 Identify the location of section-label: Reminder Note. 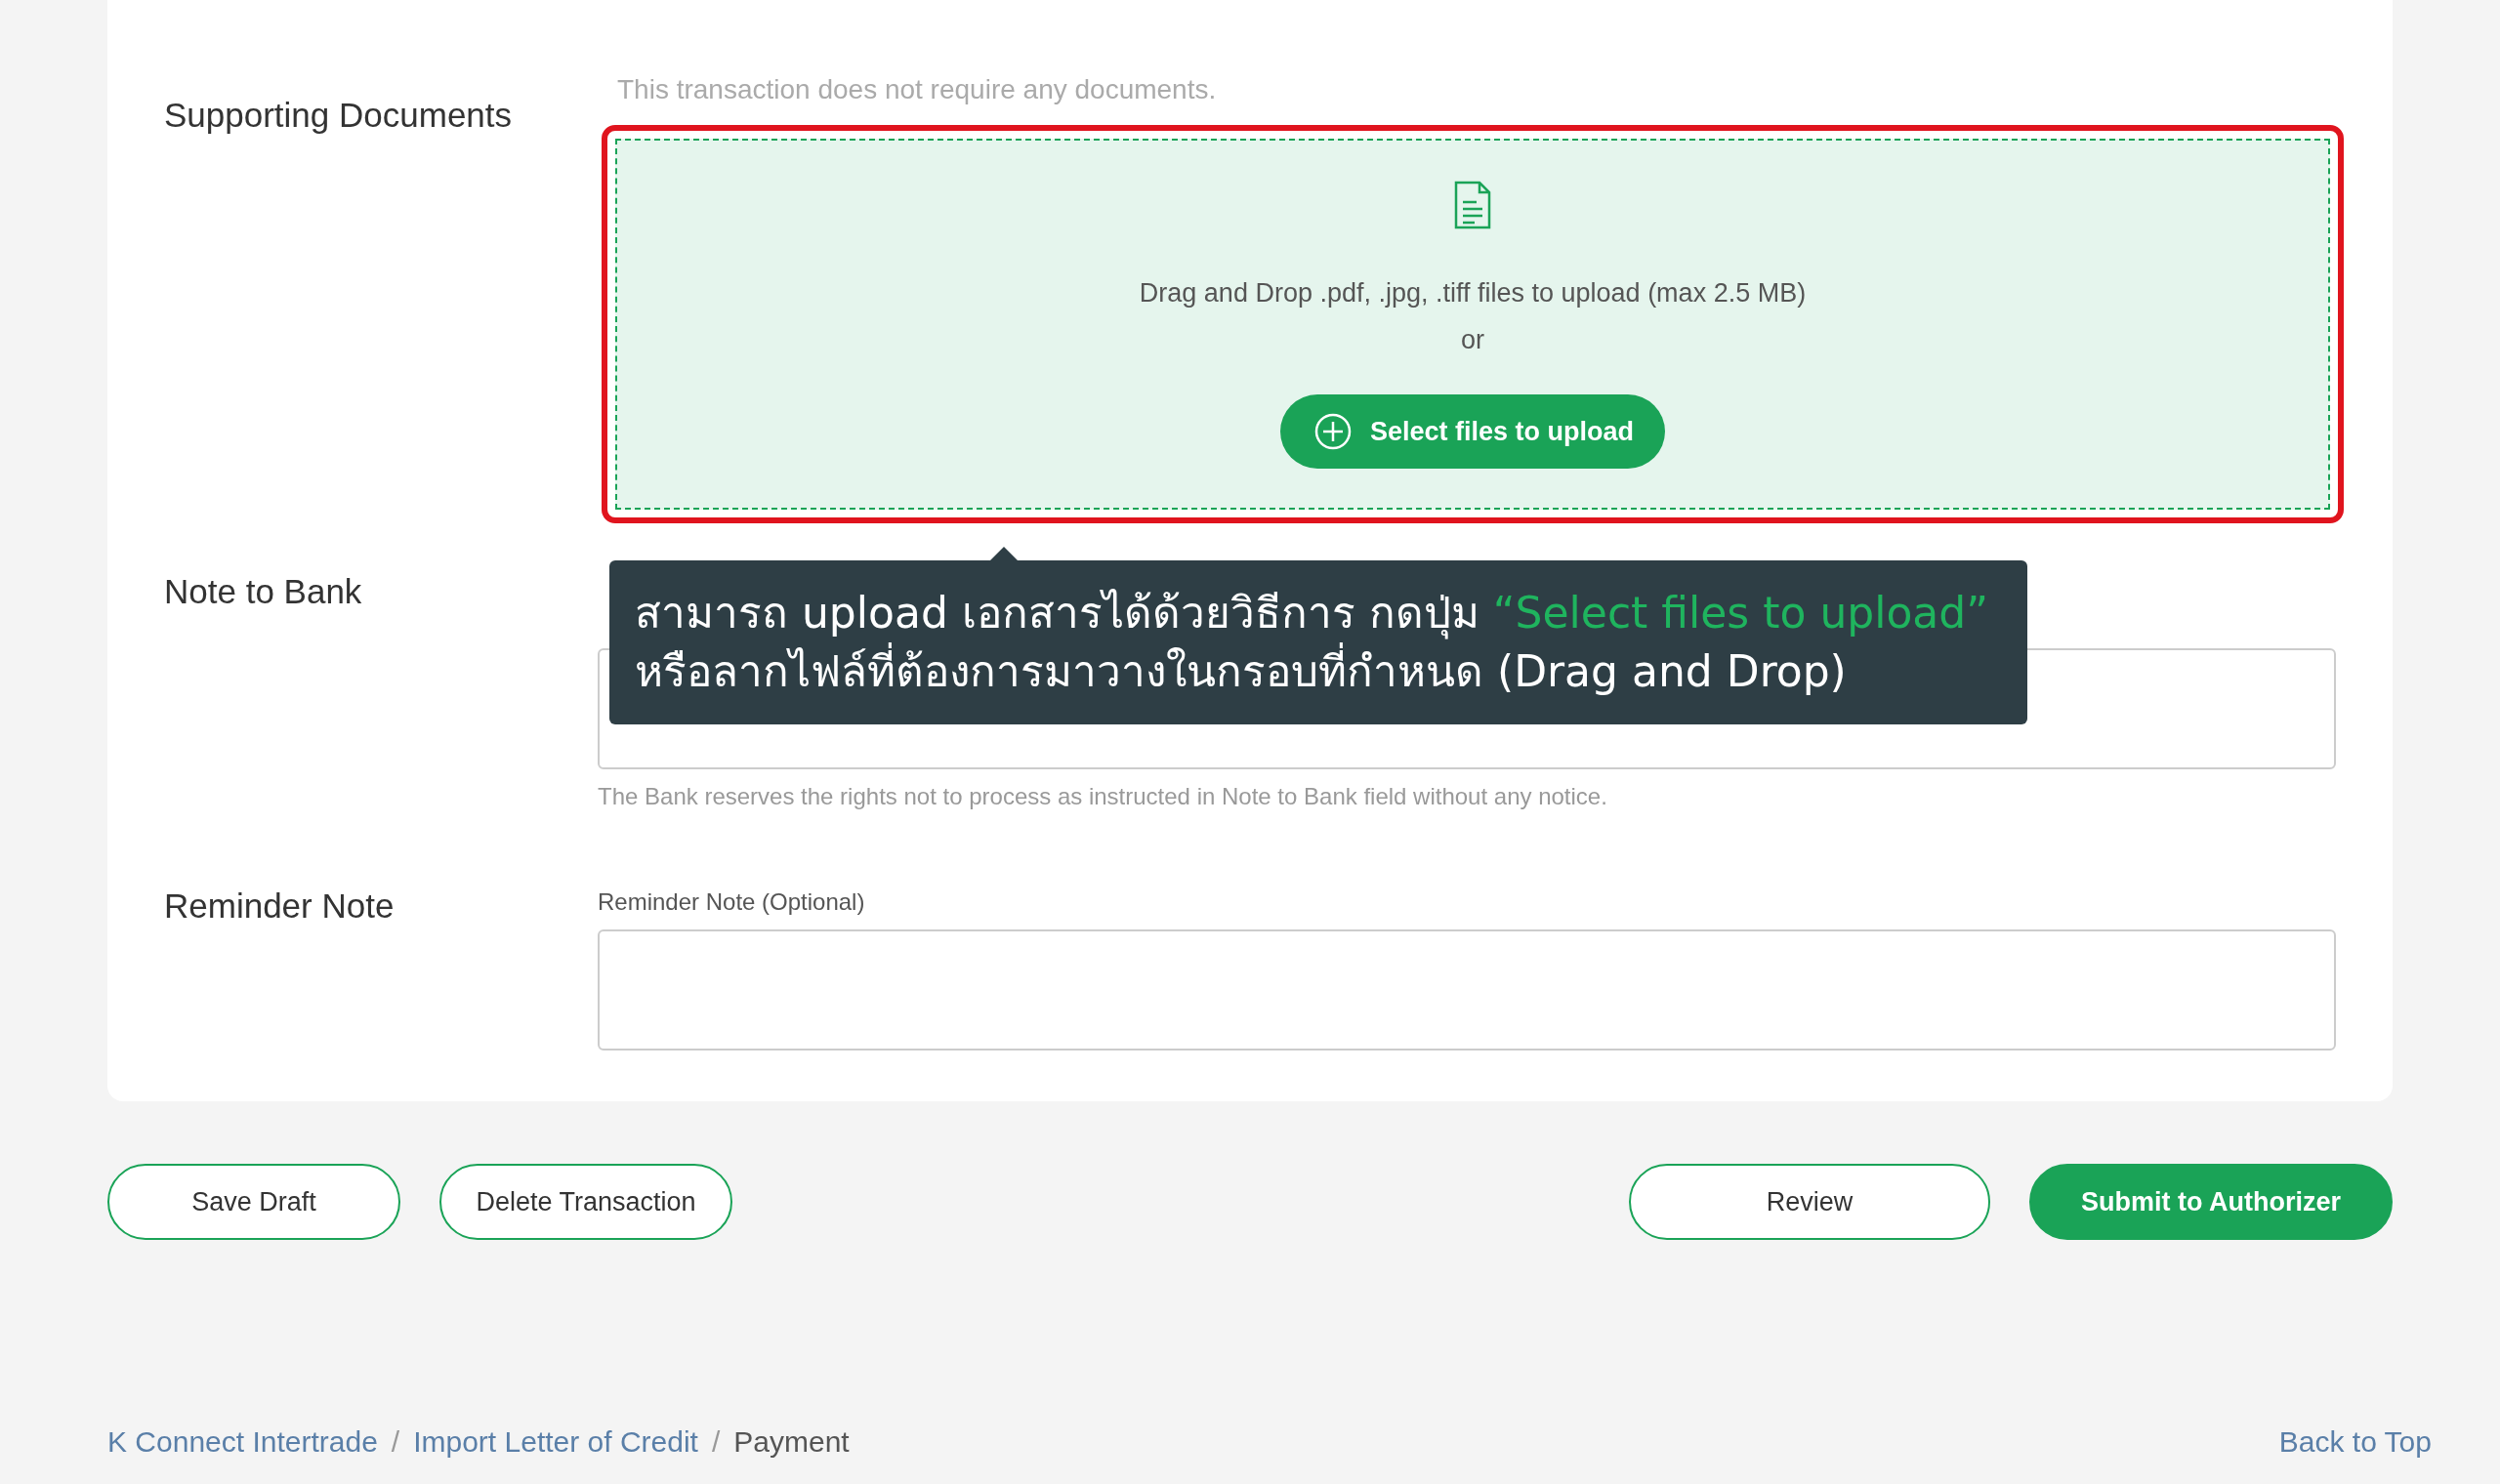
(280, 907).